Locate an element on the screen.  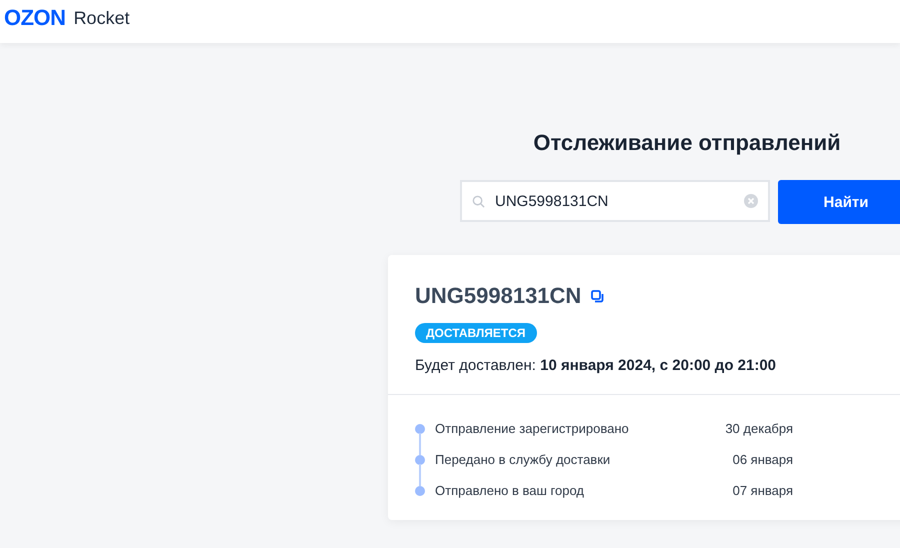
product-name: Rocket is located at coordinates (102, 18).